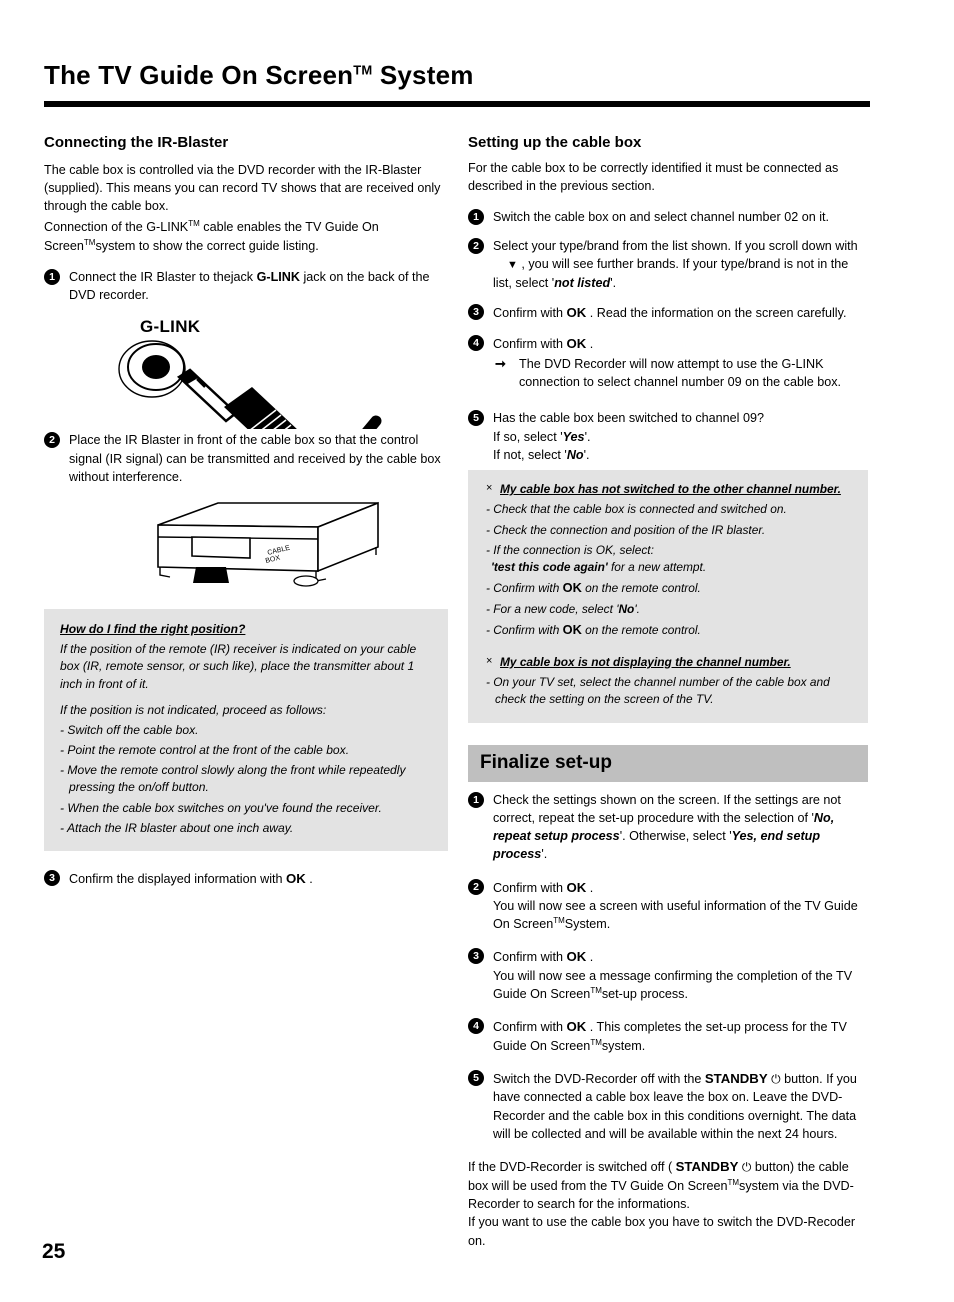 Image resolution: width=954 pixels, height=1302 pixels. I want to click on step-line: If not, select 'No'., so click(680, 455).